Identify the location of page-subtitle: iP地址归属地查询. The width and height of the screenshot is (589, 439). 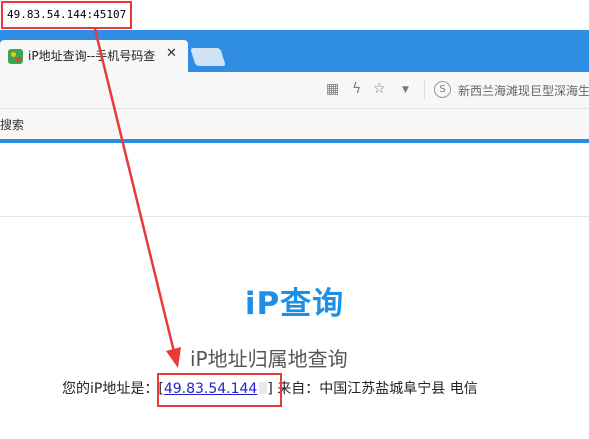
(269, 359).